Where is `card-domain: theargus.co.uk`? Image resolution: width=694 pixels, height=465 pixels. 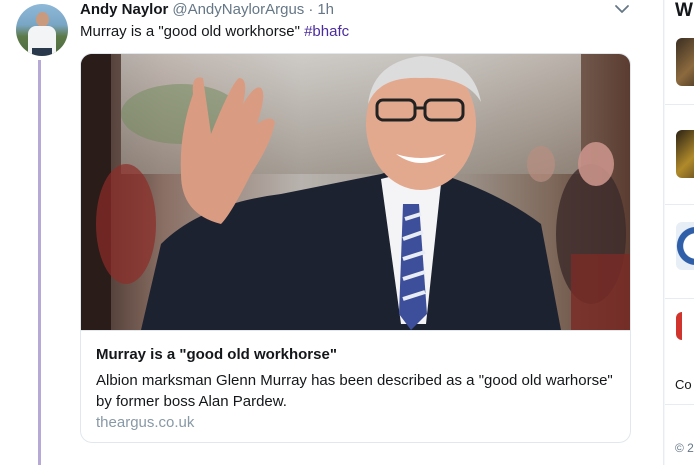
card-domain: theargus.co.uk is located at coordinates (145, 422).